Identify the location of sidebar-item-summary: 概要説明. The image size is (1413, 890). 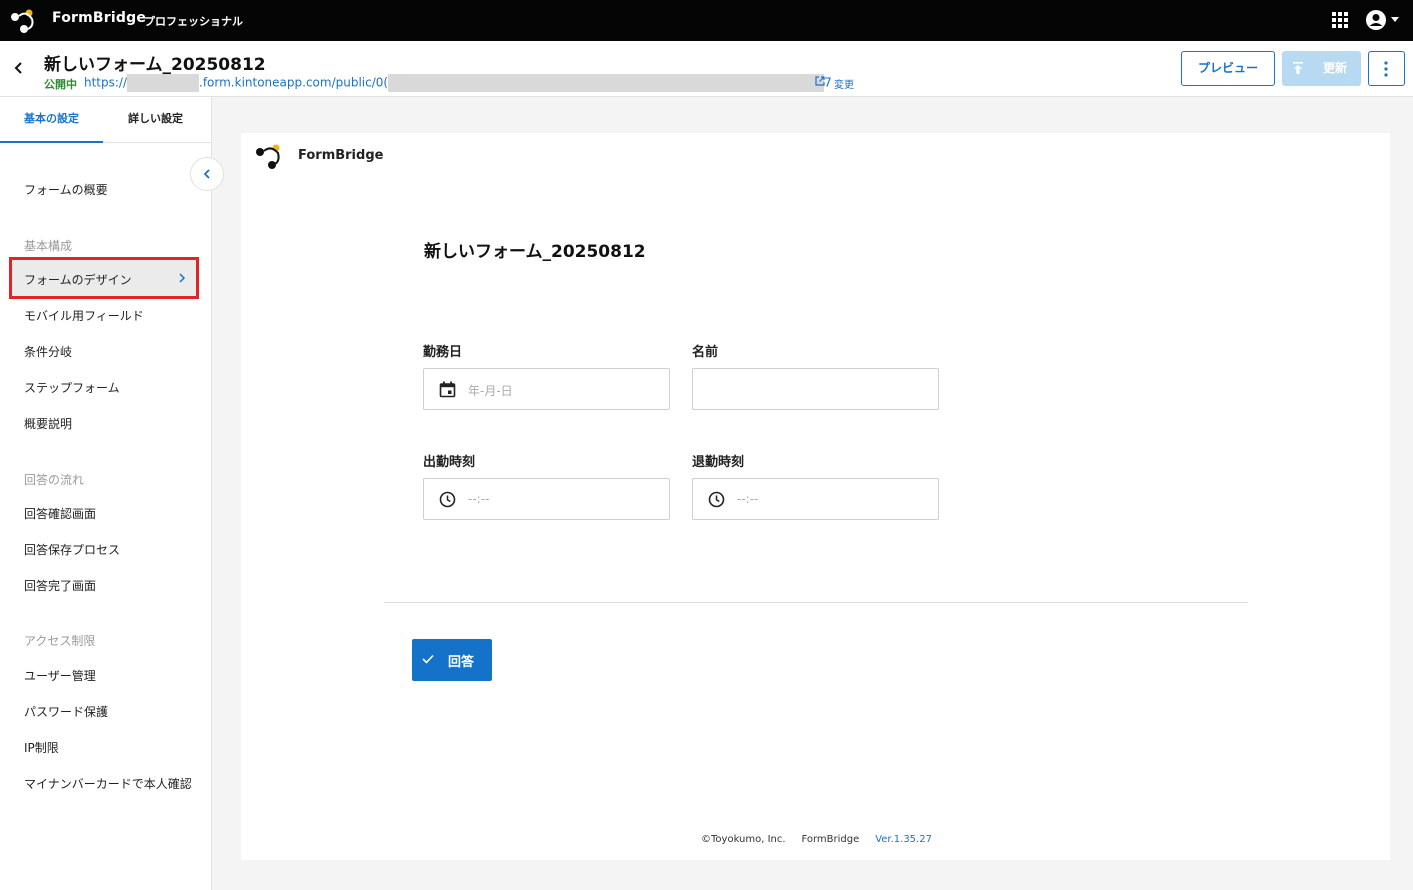
(48, 423).